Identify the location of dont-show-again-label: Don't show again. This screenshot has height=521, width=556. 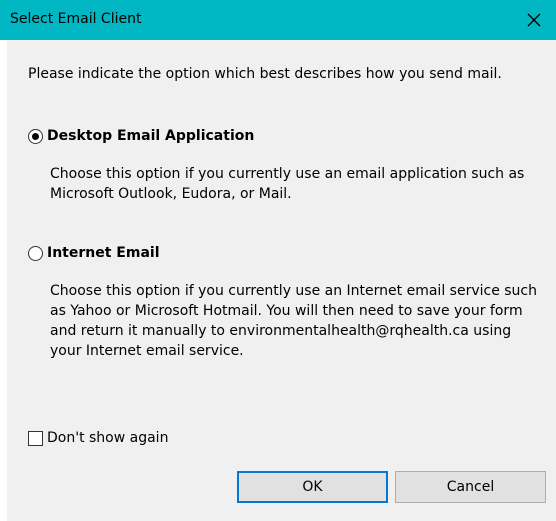
(108, 438).